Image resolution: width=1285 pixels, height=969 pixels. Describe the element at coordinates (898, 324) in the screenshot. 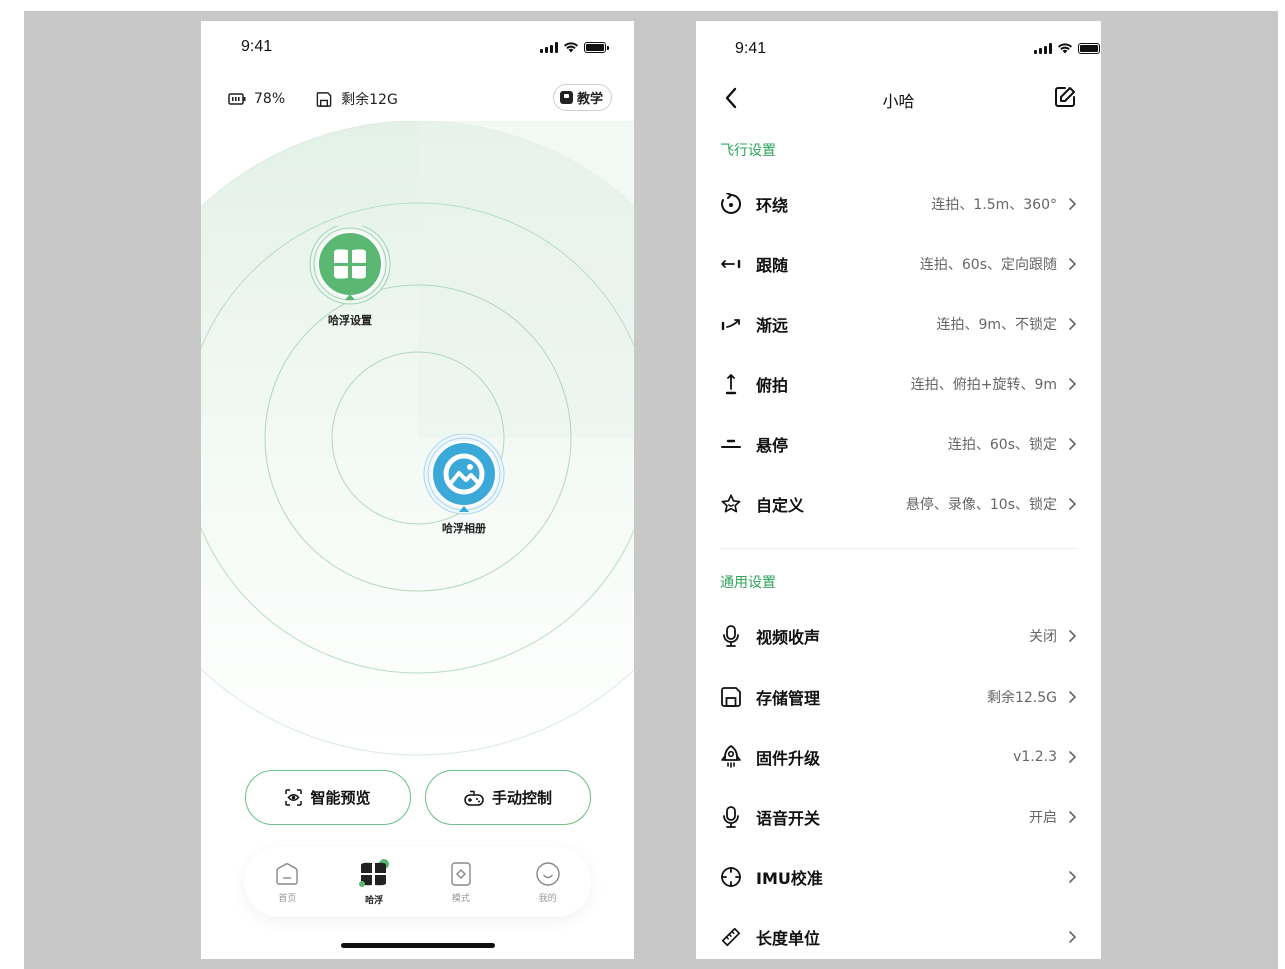

I see `setting-row-dronie: 渐远 连拍、9m、不锁定` at that location.